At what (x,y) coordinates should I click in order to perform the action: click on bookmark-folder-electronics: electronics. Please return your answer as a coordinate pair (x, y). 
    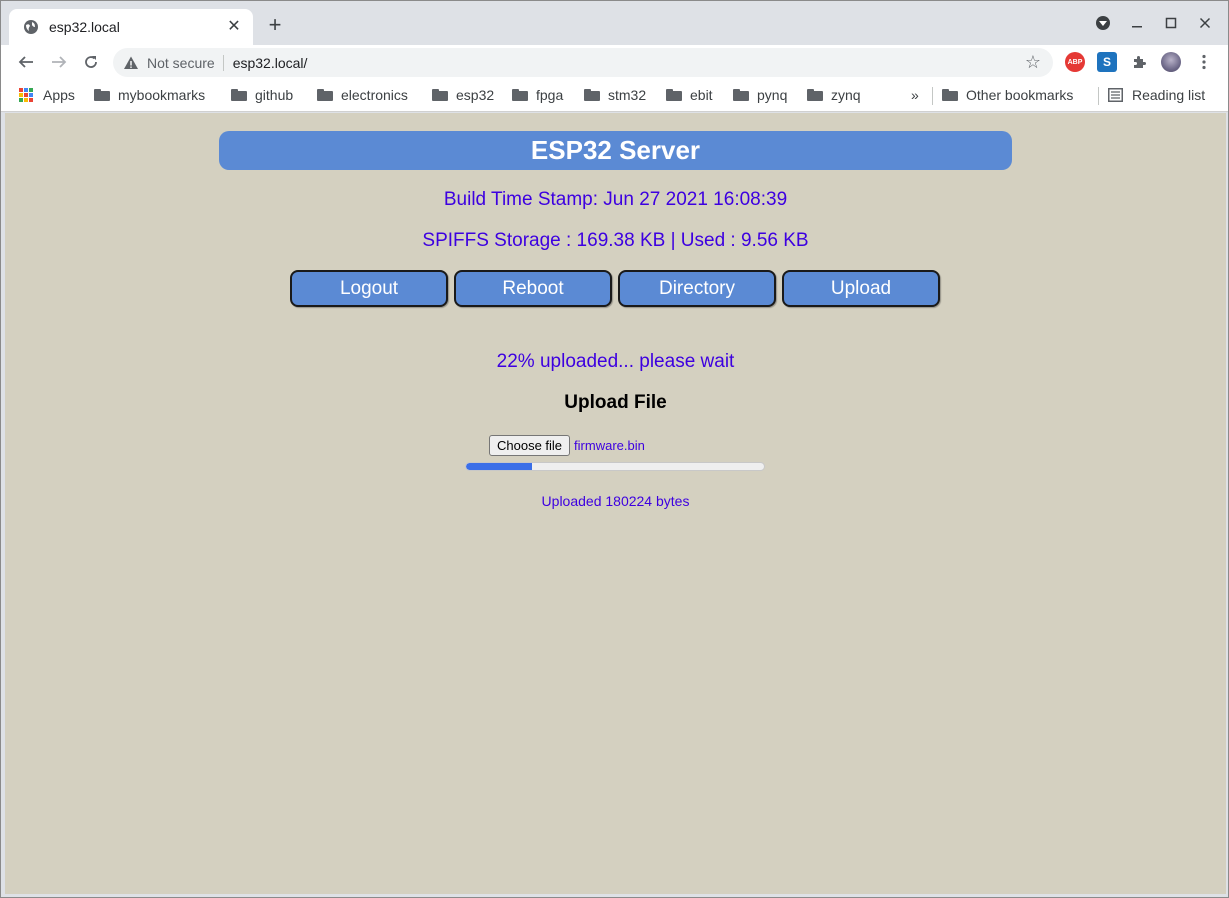
    Looking at the image, I should click on (362, 95).